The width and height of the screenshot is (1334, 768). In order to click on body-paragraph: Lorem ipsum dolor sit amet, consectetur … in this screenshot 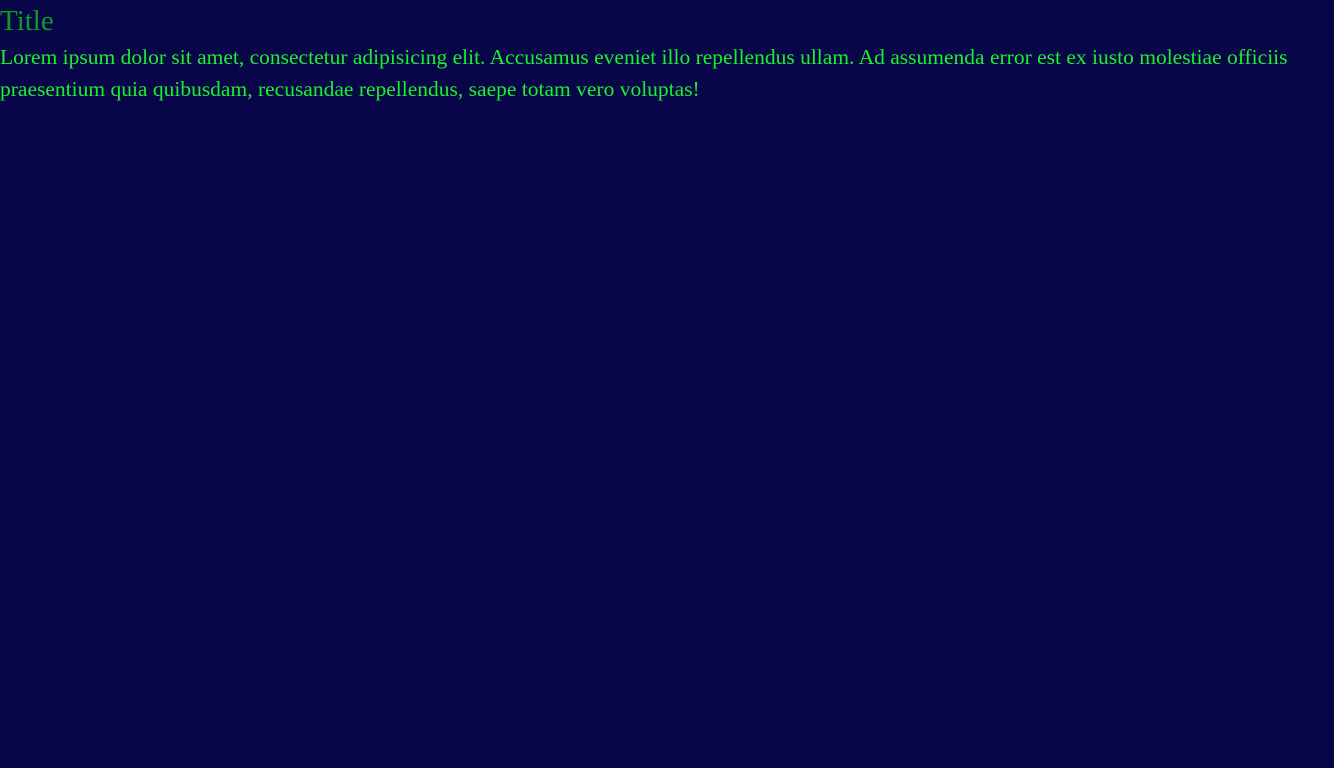, I will do `click(644, 73)`.